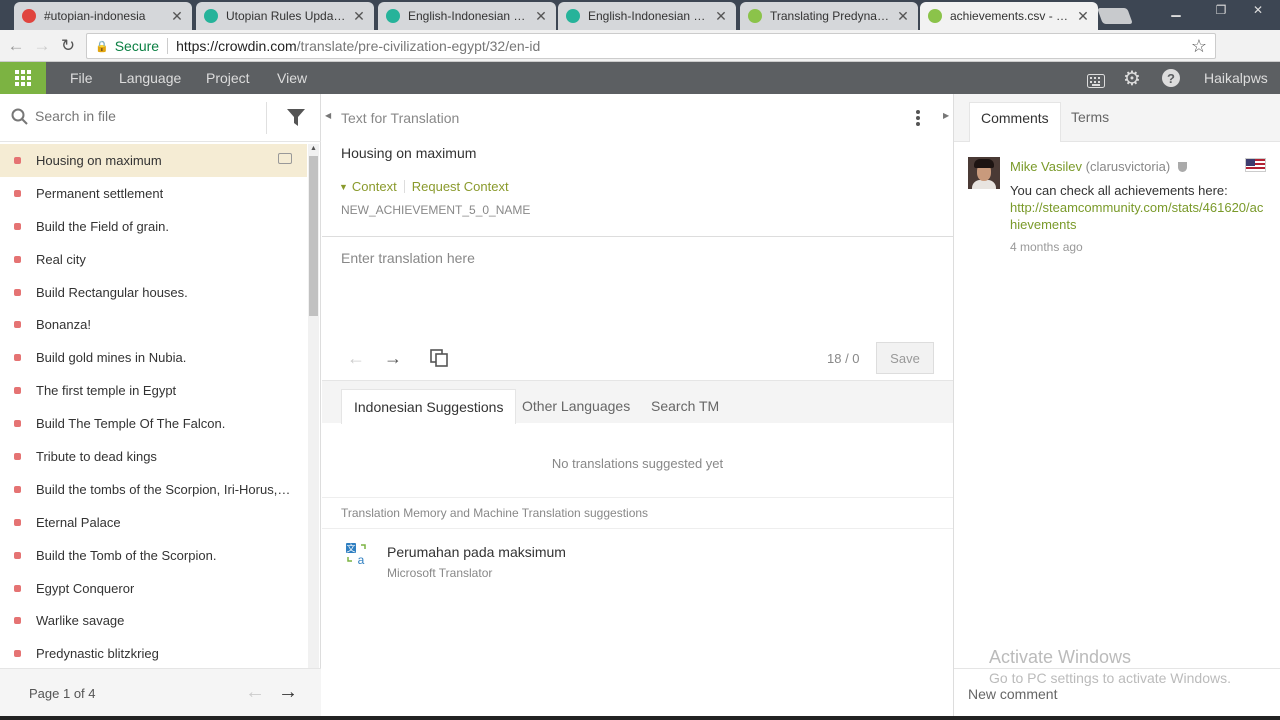 The width and height of the screenshot is (1280, 720). I want to click on string-item: Build the Tomb of the Scorpion., so click(153, 555).